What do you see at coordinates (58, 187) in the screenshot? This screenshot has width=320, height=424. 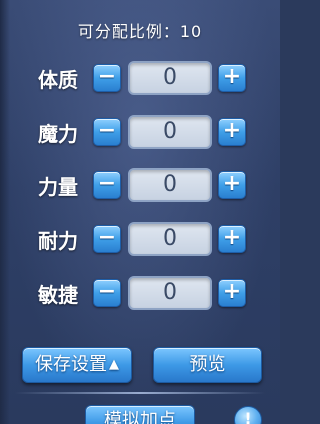 I see `stat-label: 力量` at bounding box center [58, 187].